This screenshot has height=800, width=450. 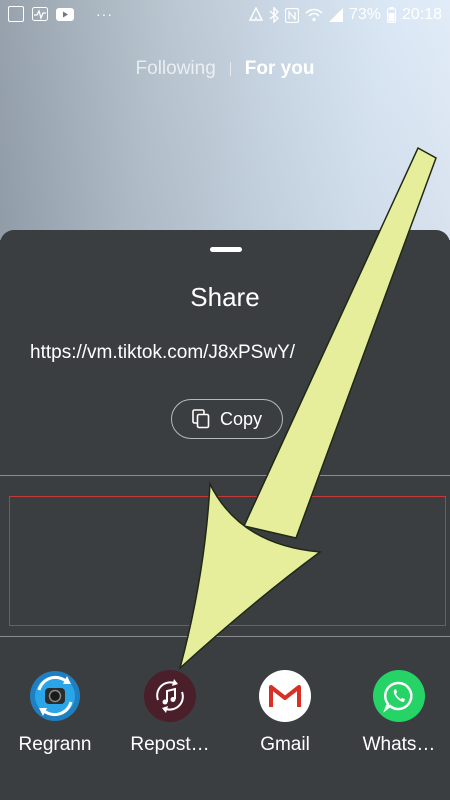 What do you see at coordinates (421, 14) in the screenshot?
I see `clock: 20:18` at bounding box center [421, 14].